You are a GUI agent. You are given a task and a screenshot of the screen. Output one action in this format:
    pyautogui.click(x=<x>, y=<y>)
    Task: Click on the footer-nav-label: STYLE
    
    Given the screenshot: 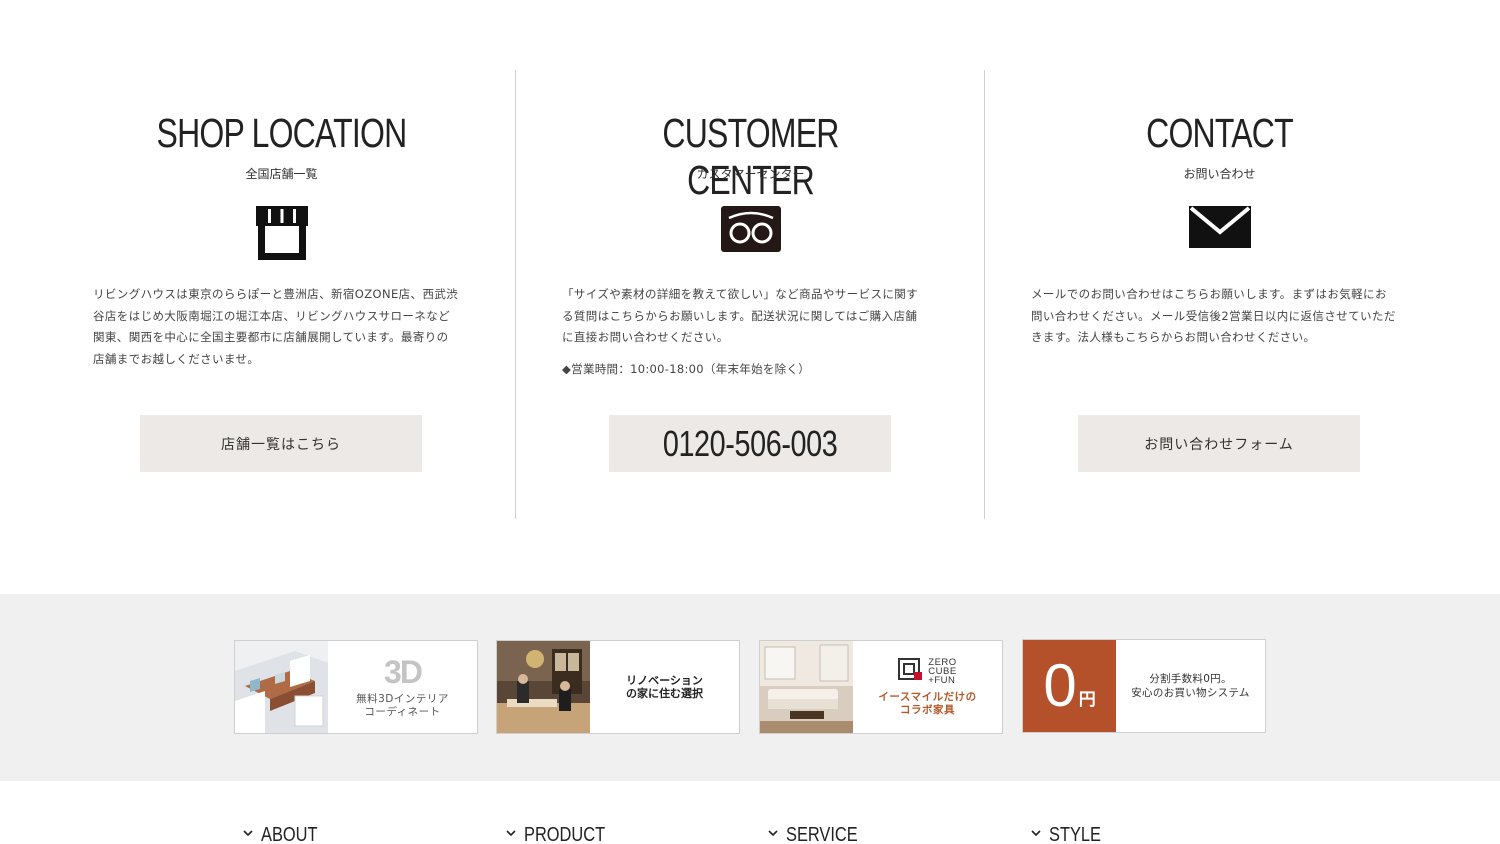 What is the action you would take?
    pyautogui.click(x=1075, y=834)
    